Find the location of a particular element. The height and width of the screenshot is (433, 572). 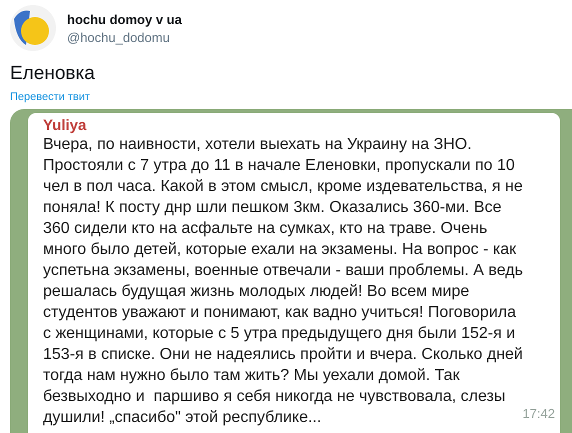

avatar is located at coordinates (33, 28).